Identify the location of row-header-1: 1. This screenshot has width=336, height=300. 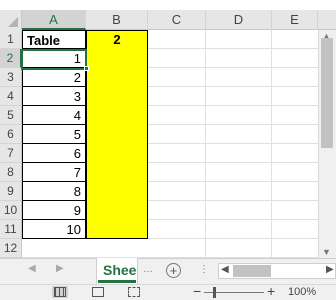
(11, 39).